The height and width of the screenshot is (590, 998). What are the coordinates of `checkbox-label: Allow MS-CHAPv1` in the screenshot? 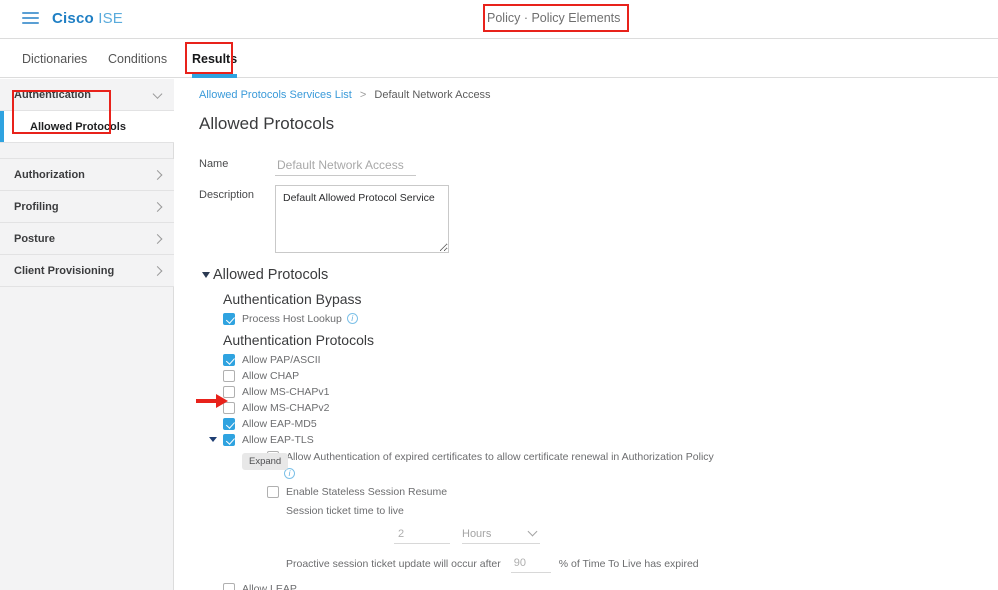 It's located at (286, 391).